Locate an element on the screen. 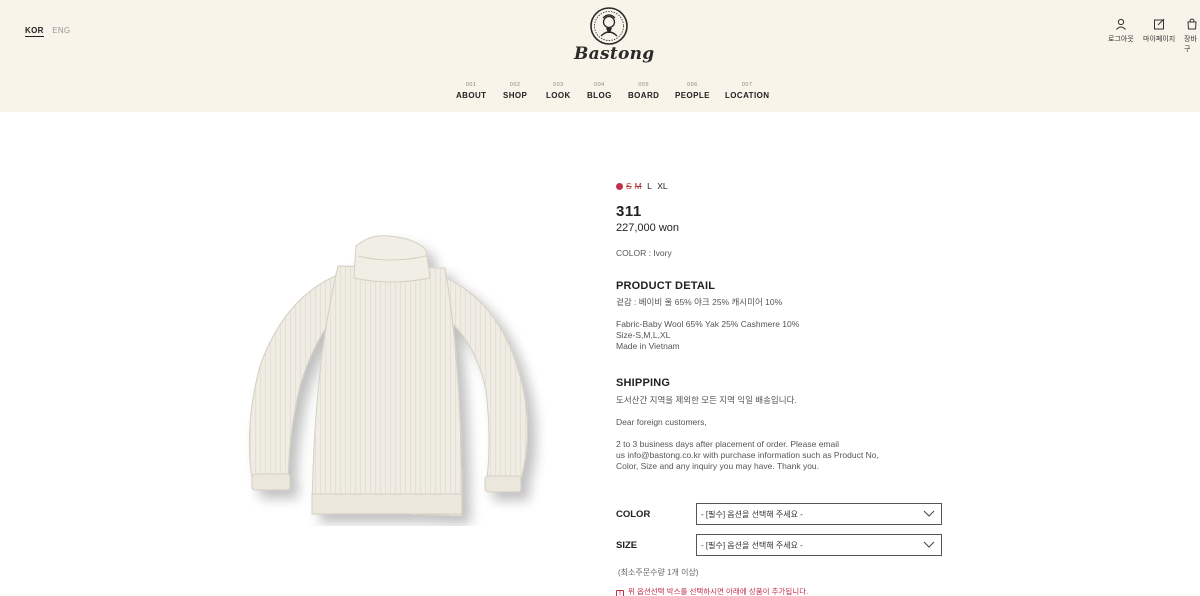 The image size is (1200, 596). detail-line: Size-S,M,L,XL is located at coordinates (643, 335).